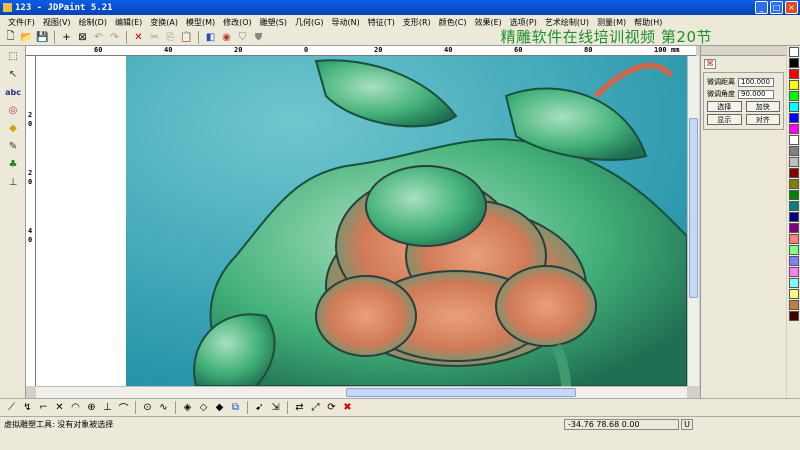  Describe the element at coordinates (200, 22) in the screenshot. I see `menu-item-5: 模型(M)` at that location.